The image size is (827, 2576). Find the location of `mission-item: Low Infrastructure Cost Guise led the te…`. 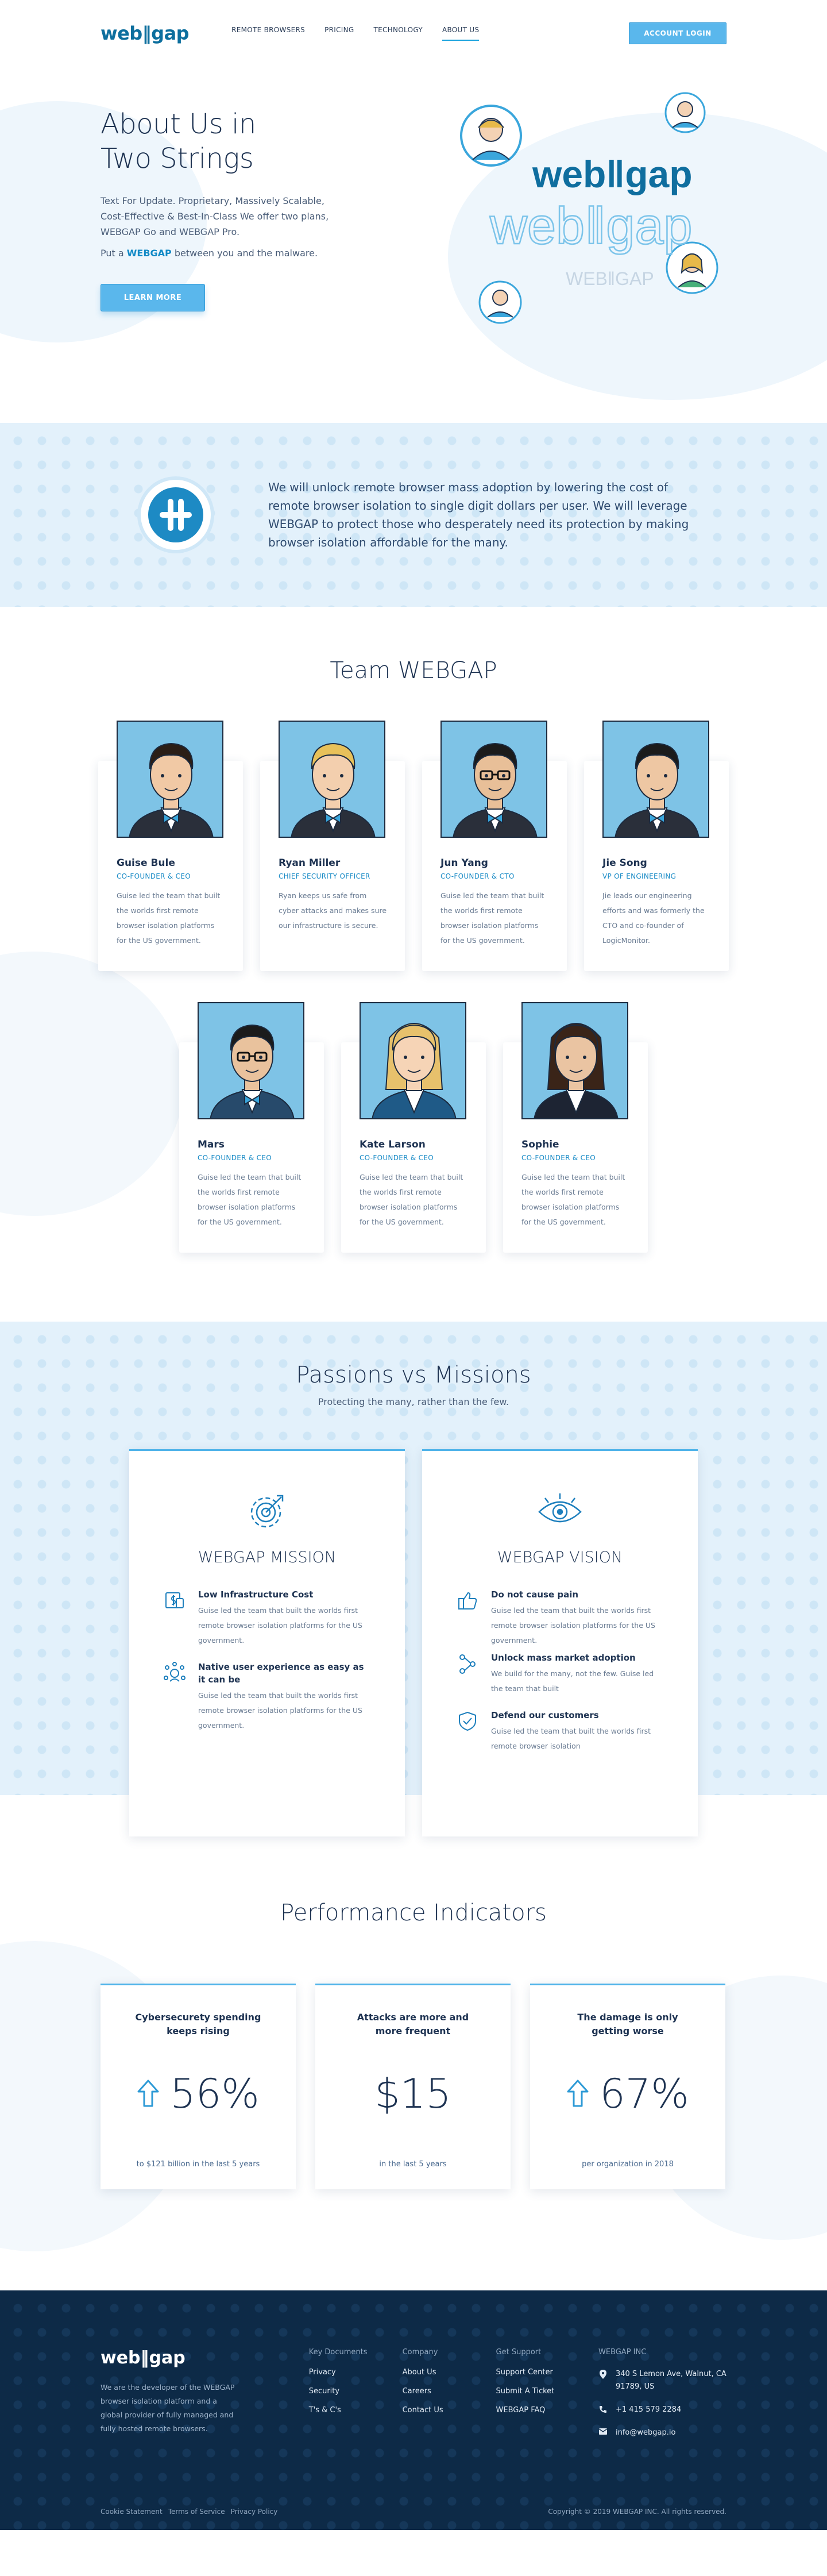

mission-item: Low Infrastructure Cost Guise led the te… is located at coordinates (267, 1618).